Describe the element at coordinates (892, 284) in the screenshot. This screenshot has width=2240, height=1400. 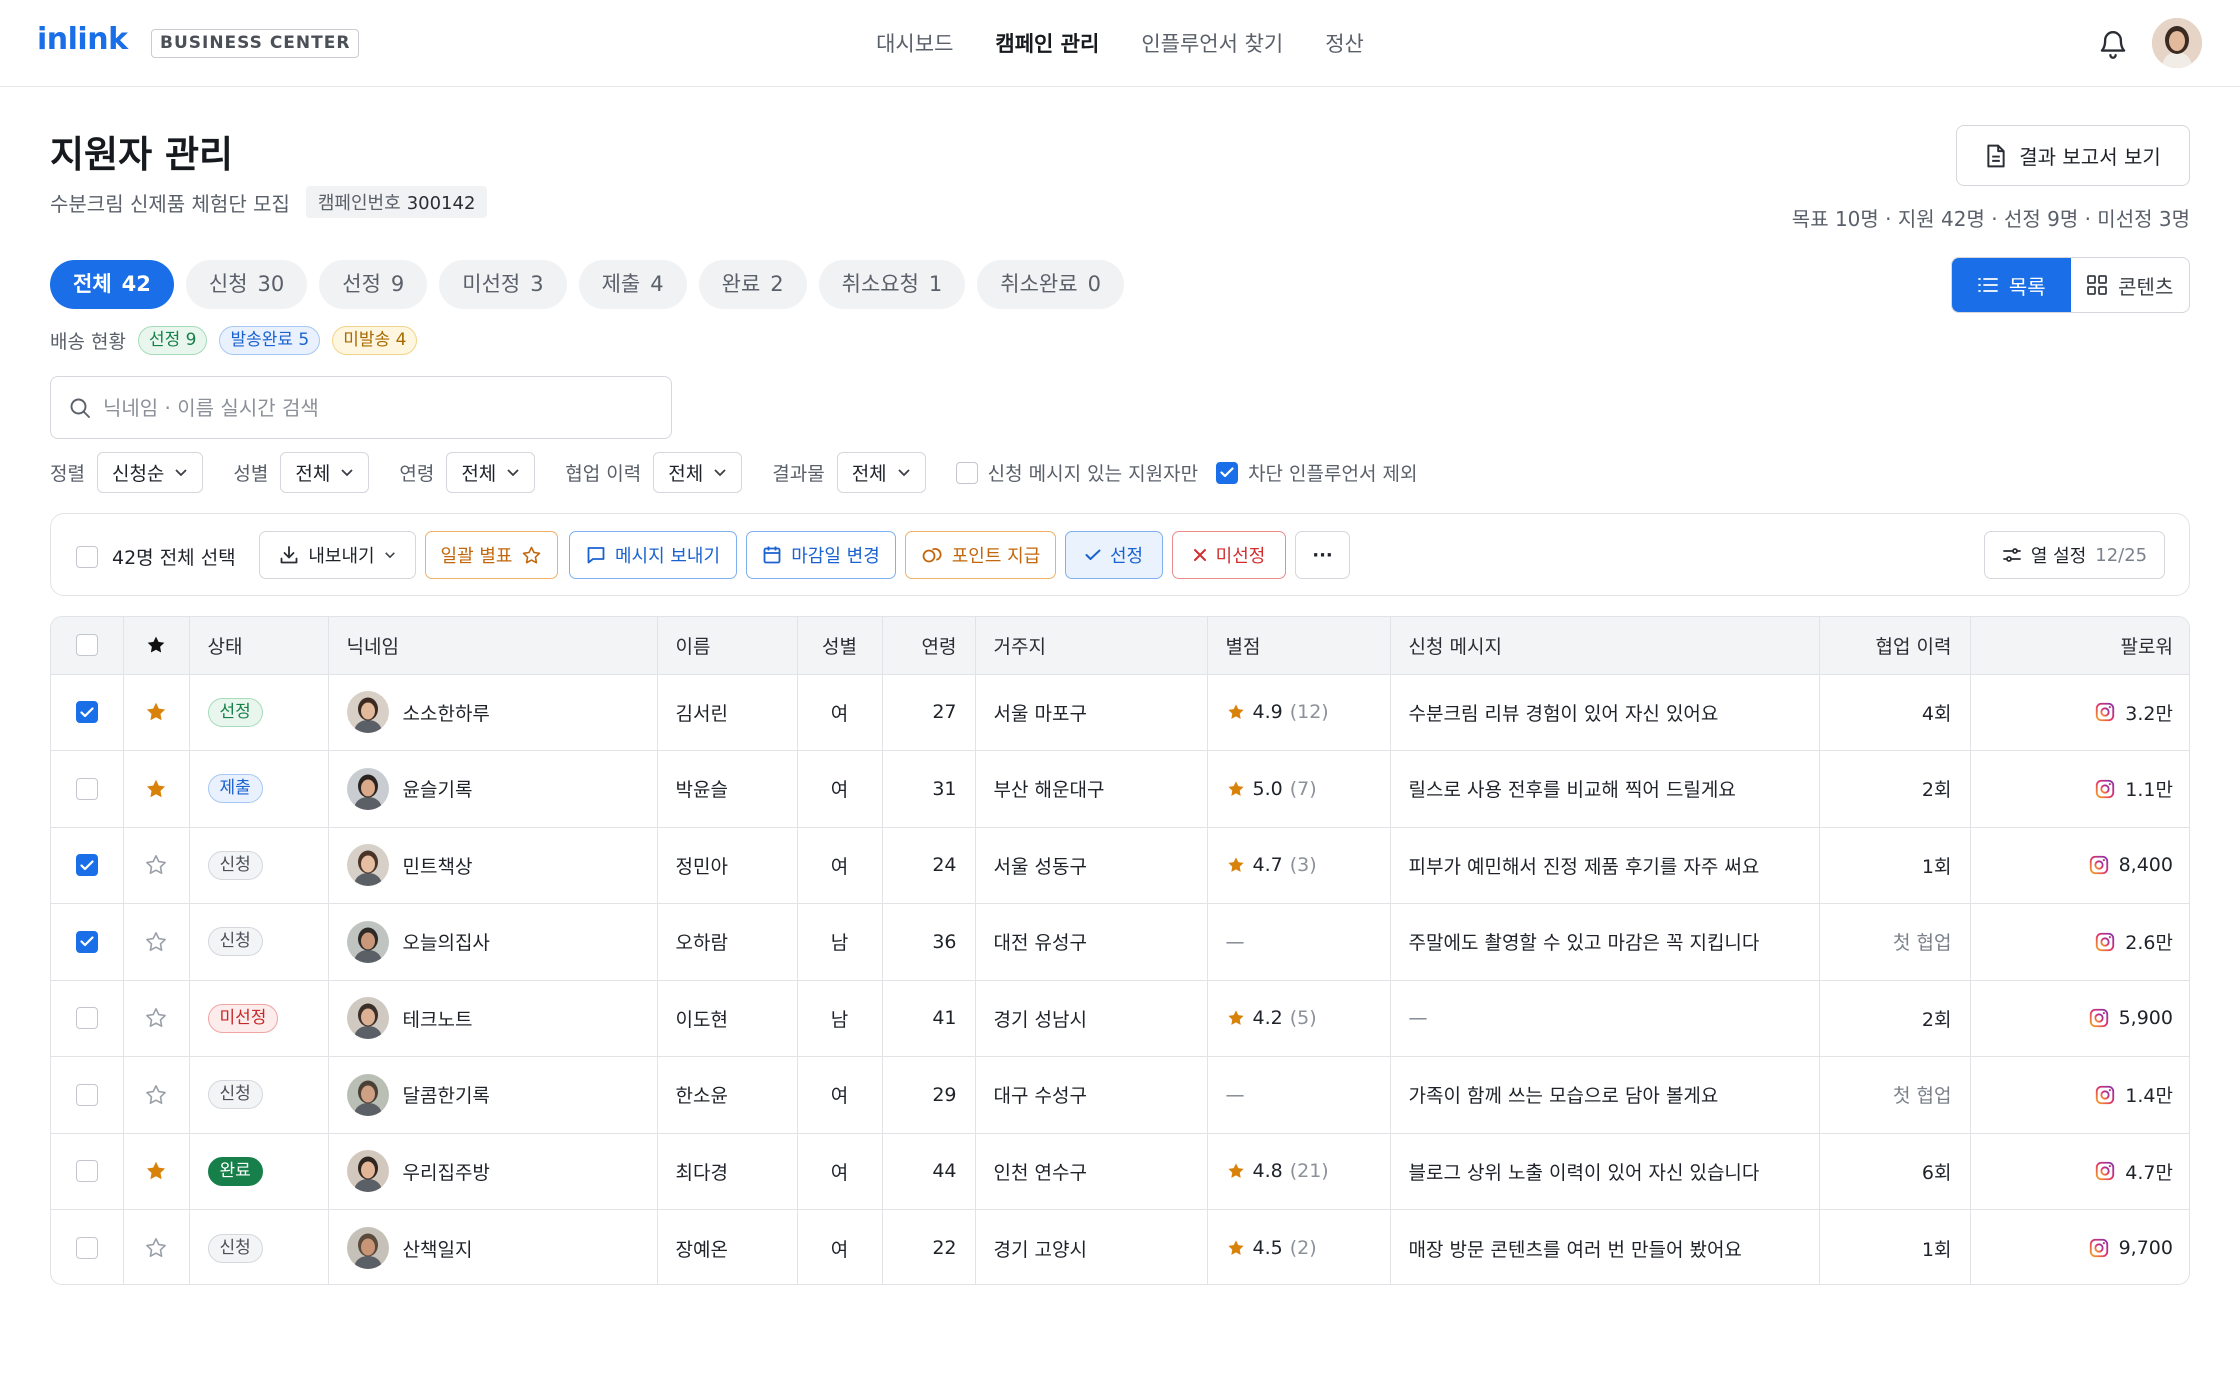
I see `tab-cancel-request: 취소요청 1` at that location.